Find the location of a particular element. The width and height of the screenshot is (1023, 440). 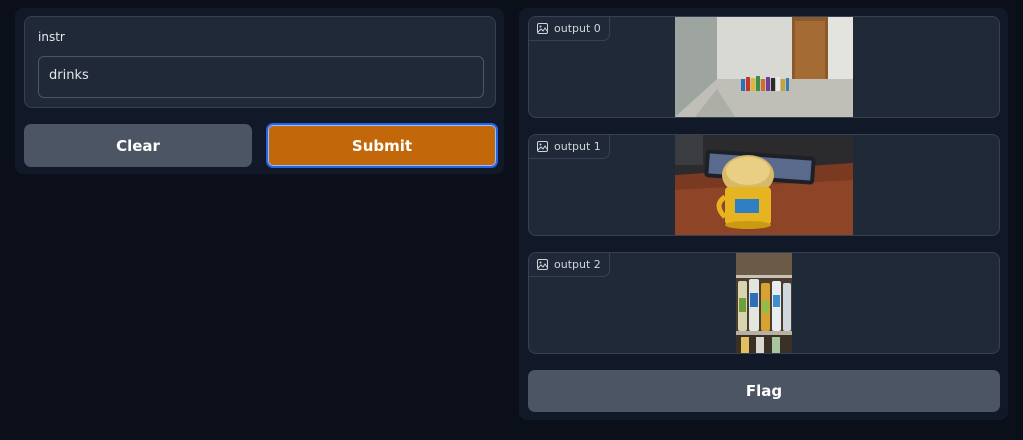

instr-label: instr is located at coordinates (51, 37).